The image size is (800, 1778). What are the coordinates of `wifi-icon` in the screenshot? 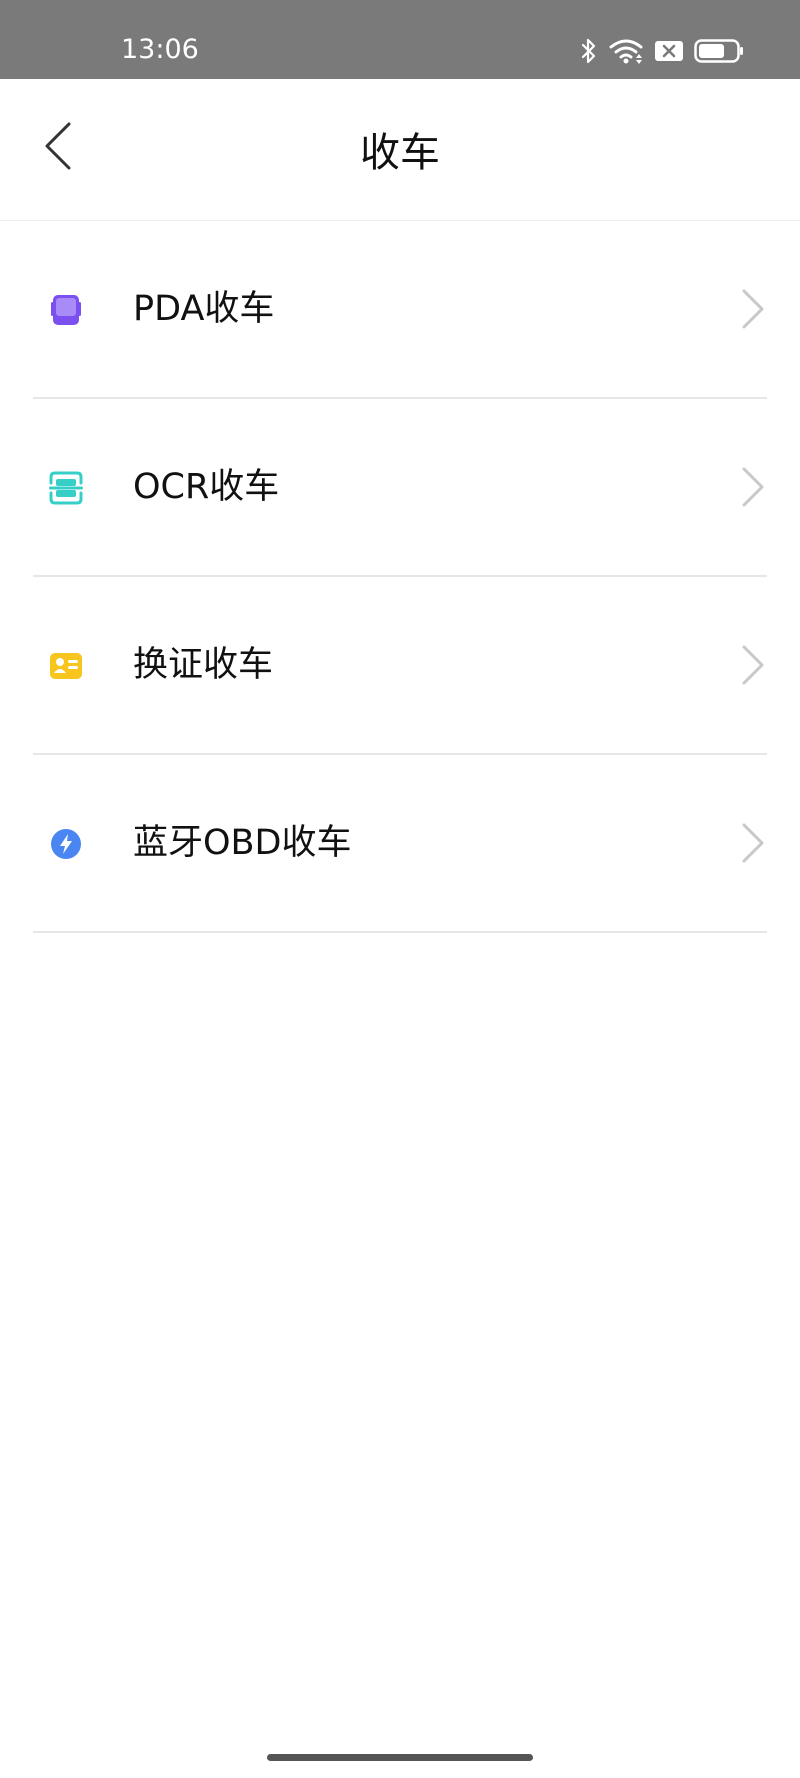 It's located at (626, 51).